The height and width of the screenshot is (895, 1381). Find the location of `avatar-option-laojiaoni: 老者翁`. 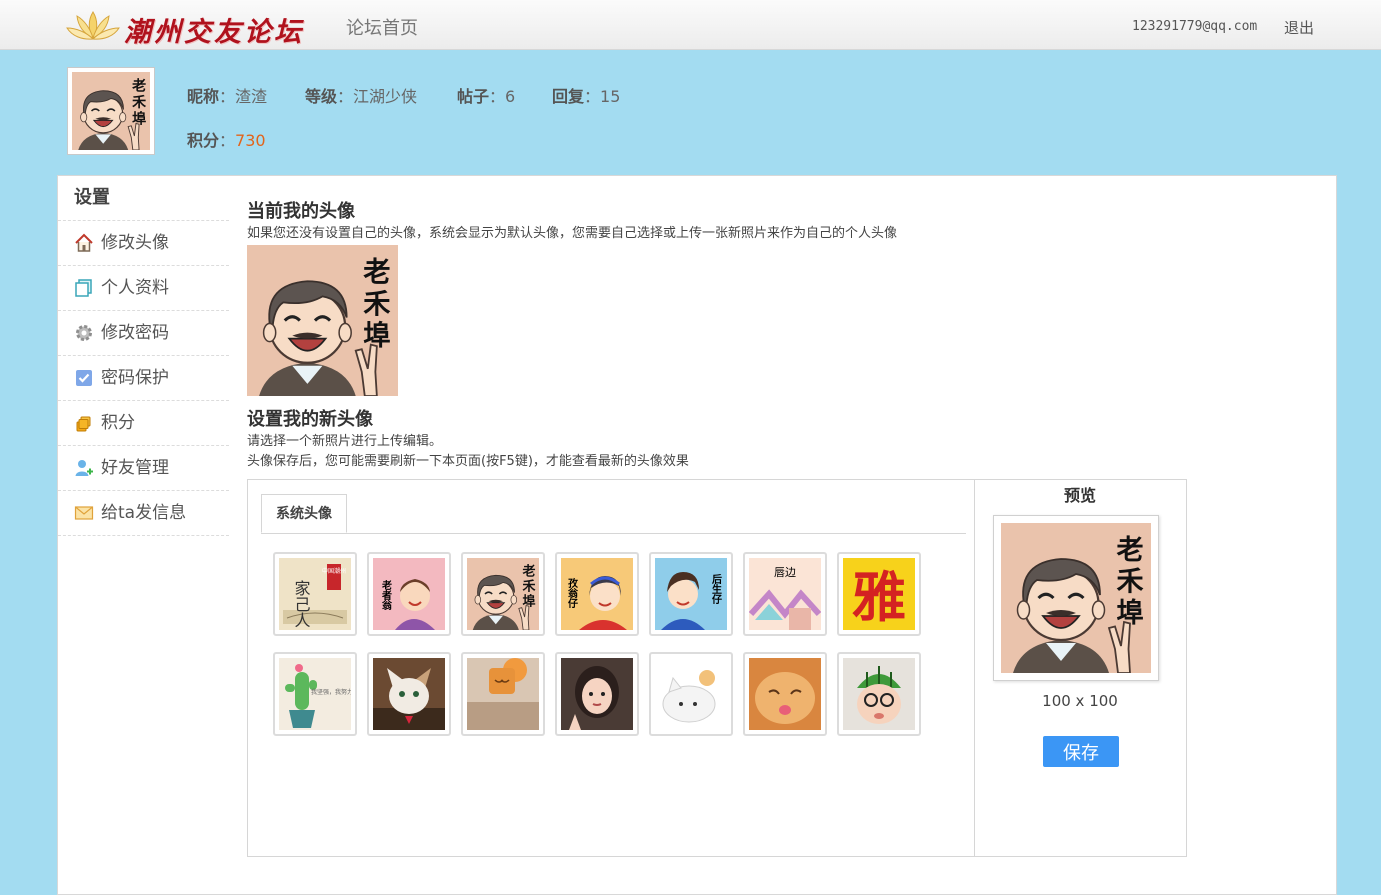

avatar-option-laojiaoni: 老者翁 is located at coordinates (409, 594).